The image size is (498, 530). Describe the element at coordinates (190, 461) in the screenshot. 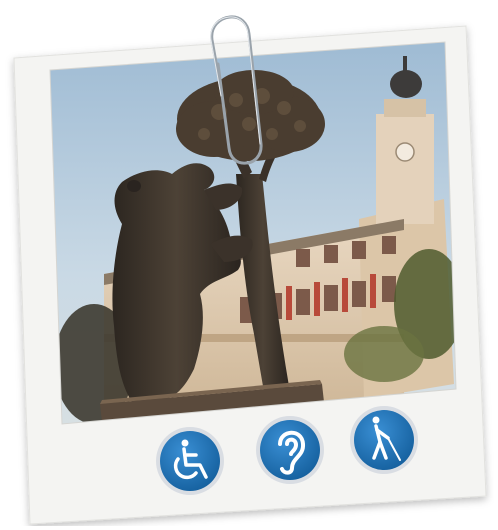

I see `wheelchair-badge` at that location.